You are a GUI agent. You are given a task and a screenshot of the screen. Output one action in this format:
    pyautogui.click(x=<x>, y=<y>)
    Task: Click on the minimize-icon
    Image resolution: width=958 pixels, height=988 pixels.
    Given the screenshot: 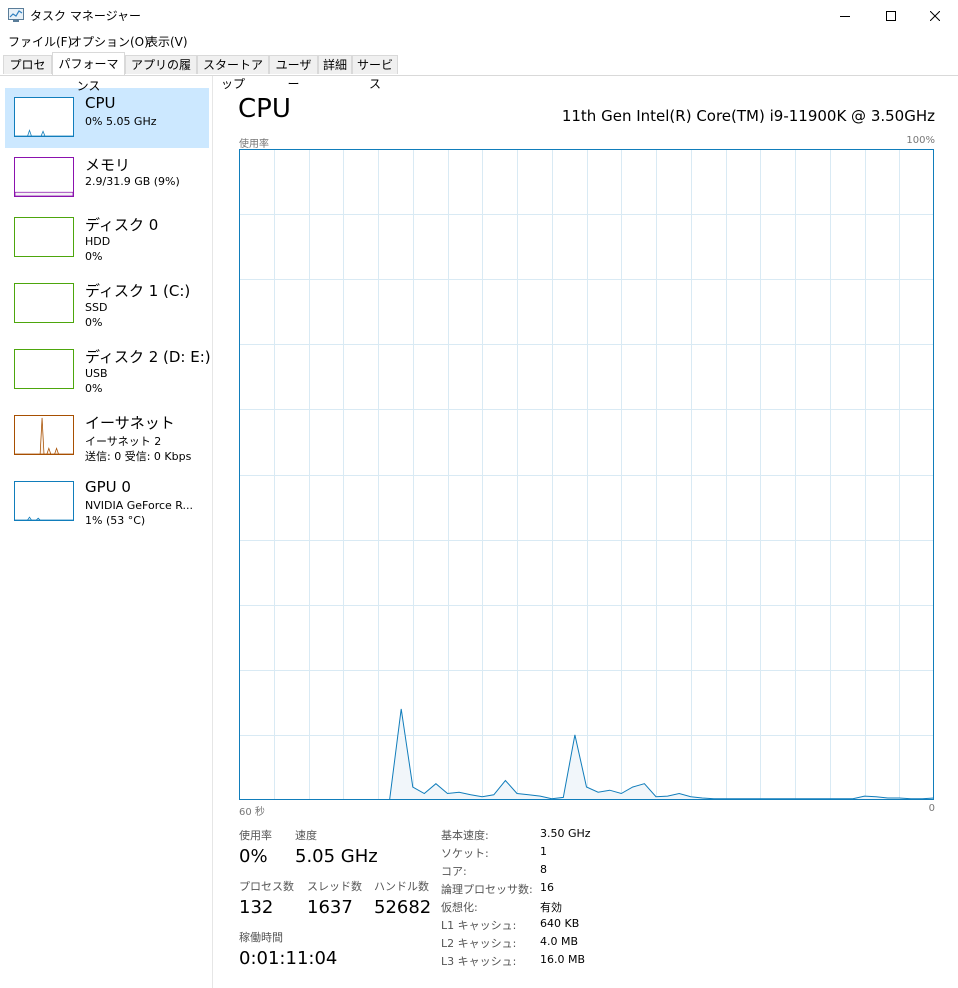 What is the action you would take?
    pyautogui.click(x=845, y=16)
    